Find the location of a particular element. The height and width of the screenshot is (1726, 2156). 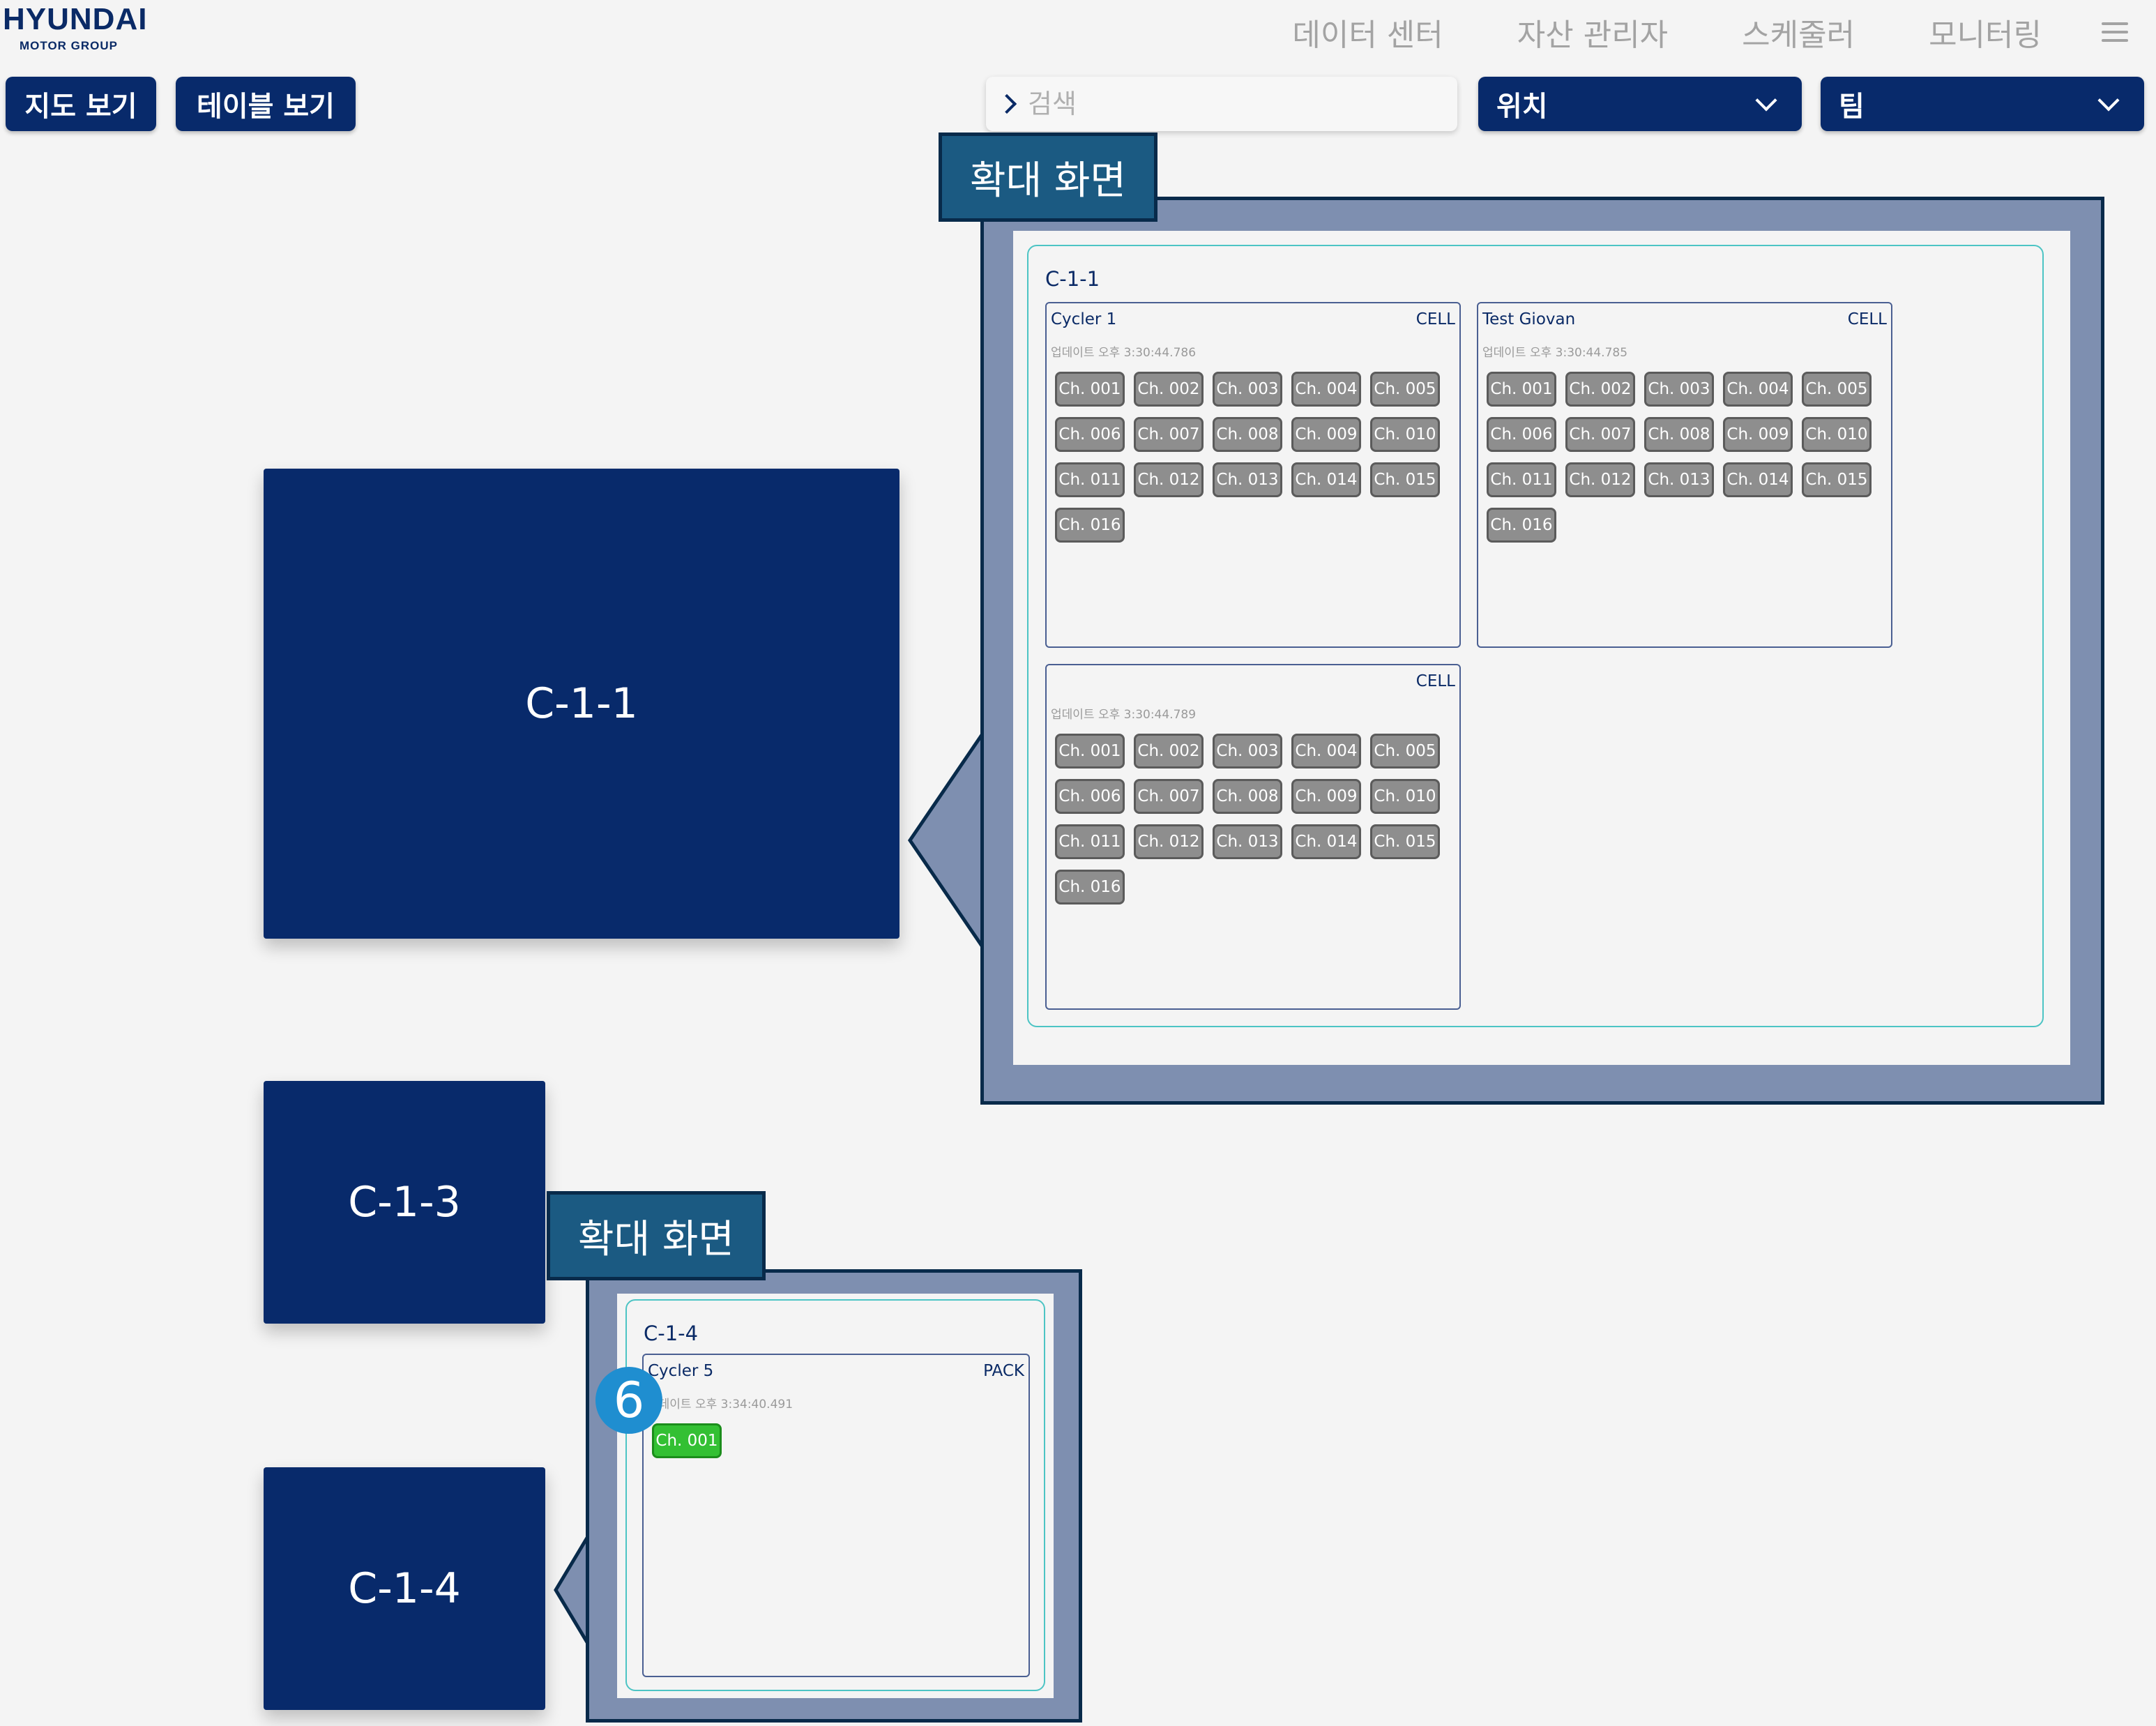

room-title: C-1-4 is located at coordinates (671, 1334).